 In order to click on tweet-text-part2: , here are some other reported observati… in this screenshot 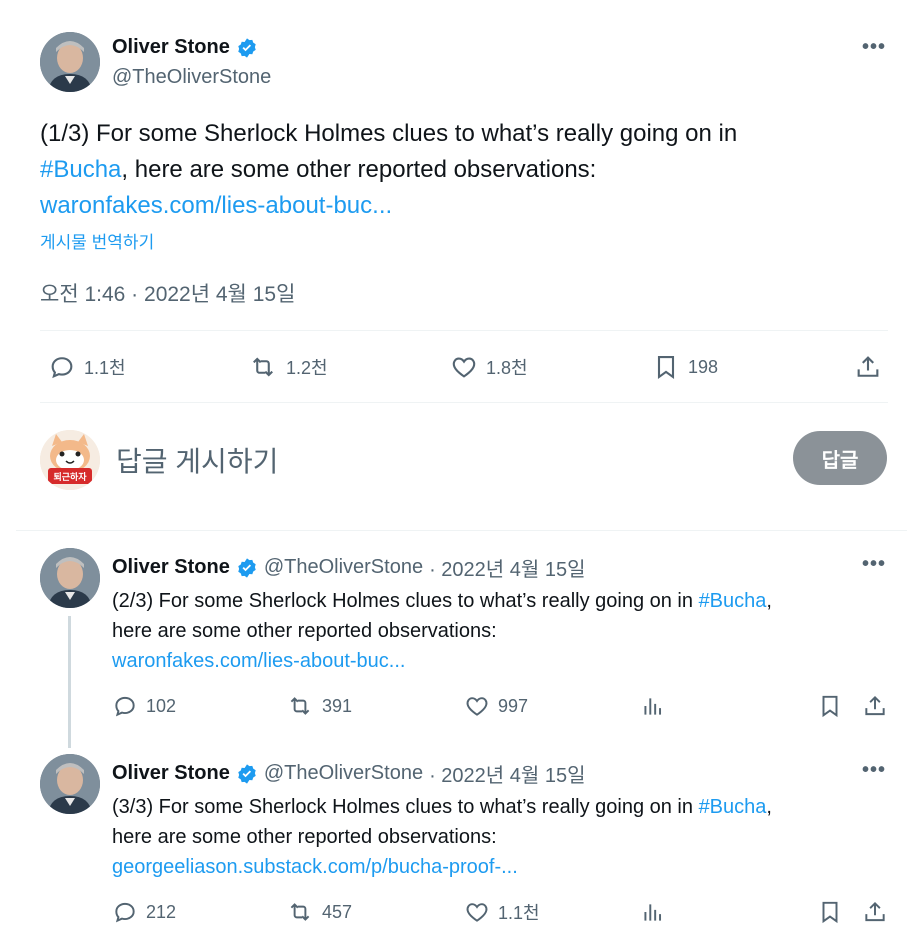, I will do `click(359, 169)`.